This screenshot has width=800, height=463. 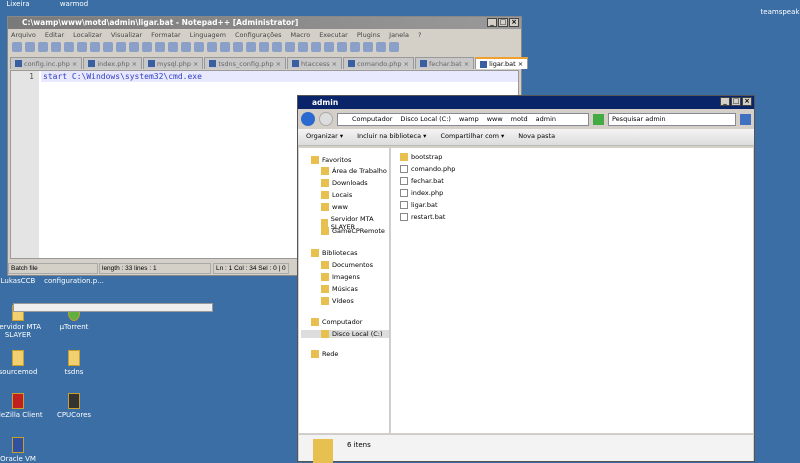 I want to click on tab: htaccess ×, so click(x=315, y=63).